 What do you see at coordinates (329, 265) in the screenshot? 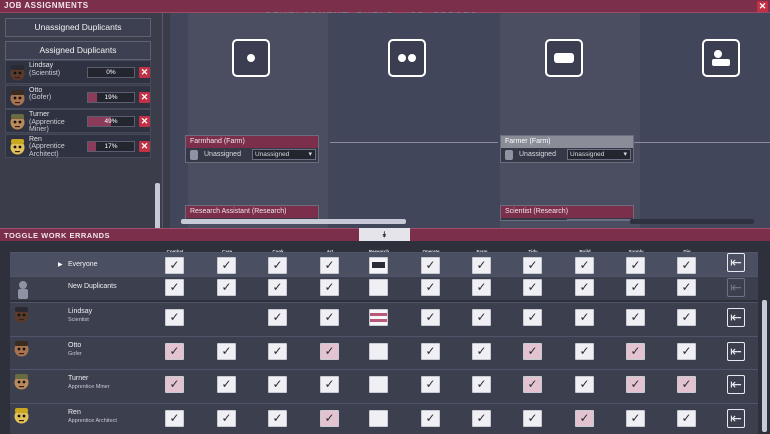
I see `everyone-art-checkbox: ✓` at bounding box center [329, 265].